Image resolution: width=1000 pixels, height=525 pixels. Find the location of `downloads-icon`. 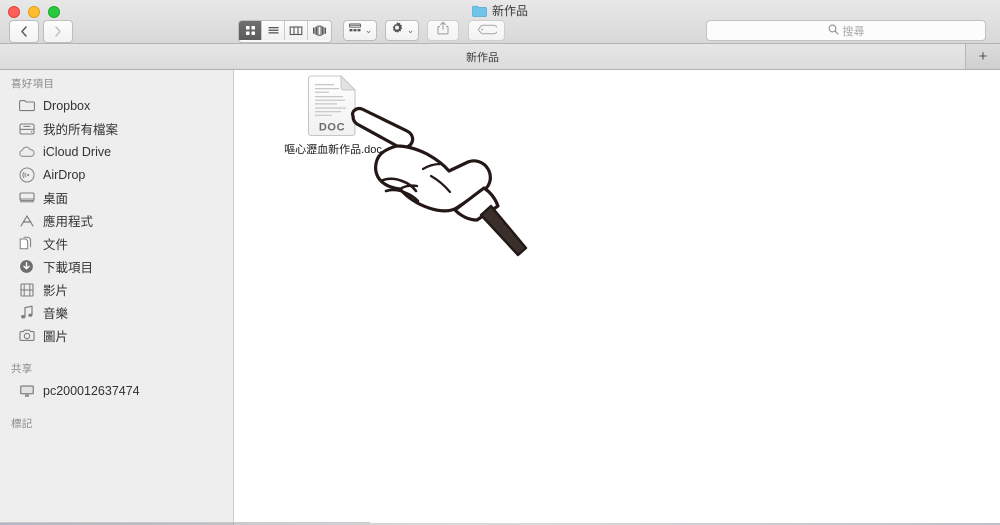

downloads-icon is located at coordinates (26, 266).